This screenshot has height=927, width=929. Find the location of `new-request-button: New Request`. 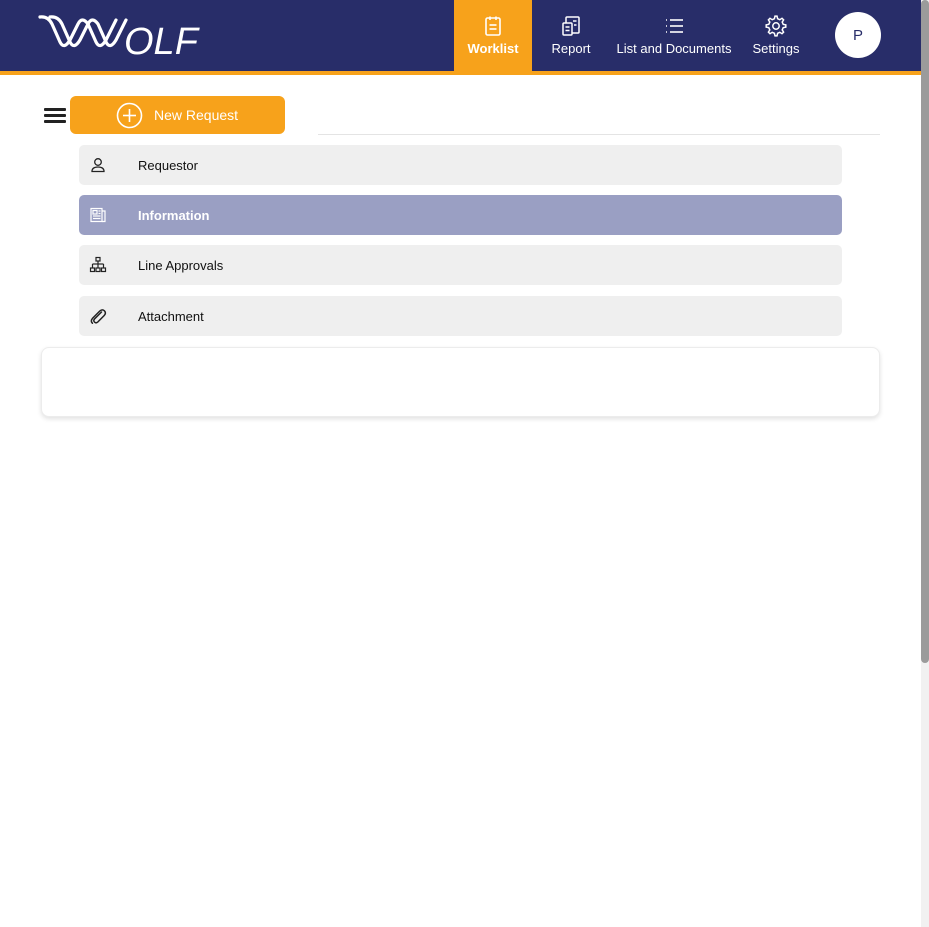

new-request-button: New Request is located at coordinates (177, 115).